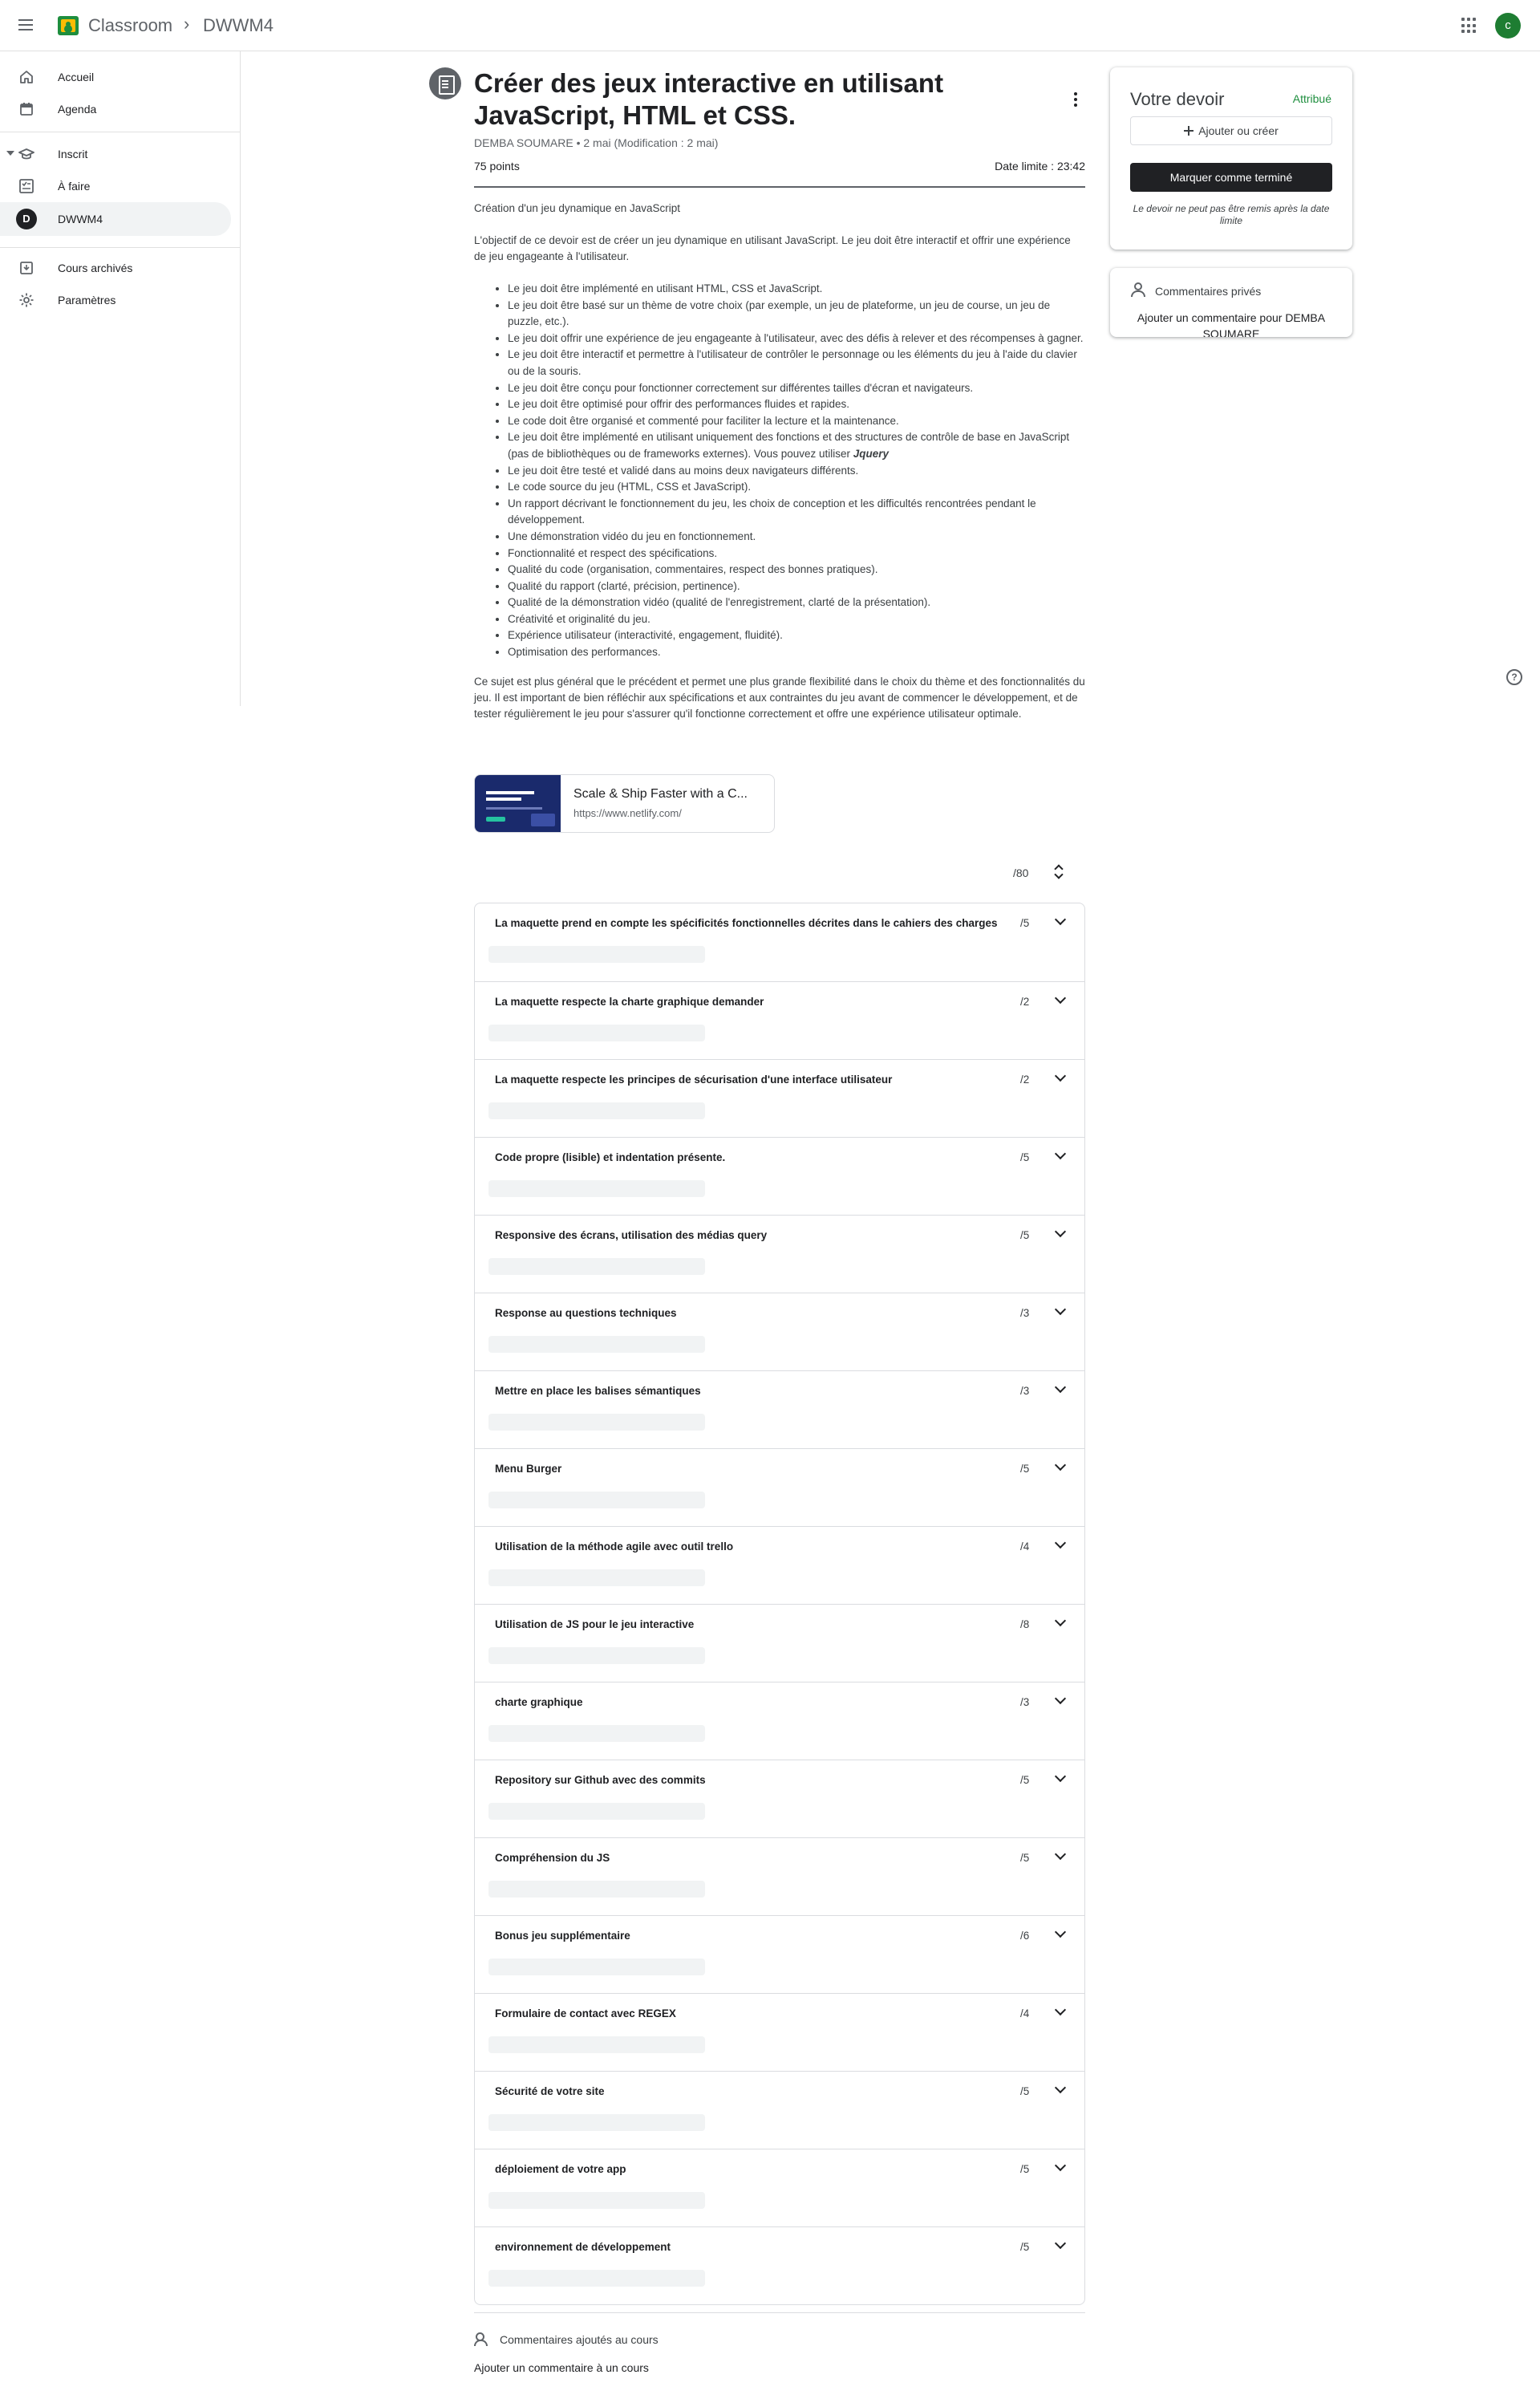 The image size is (1540, 2403). Describe the element at coordinates (1025, 1546) in the screenshot. I see `criterion-score: /4` at that location.